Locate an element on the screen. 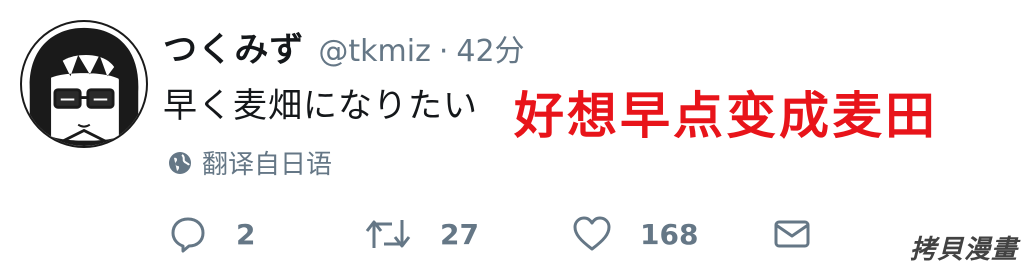 The width and height of the screenshot is (1032, 276). avatar is located at coordinates (84, 84).